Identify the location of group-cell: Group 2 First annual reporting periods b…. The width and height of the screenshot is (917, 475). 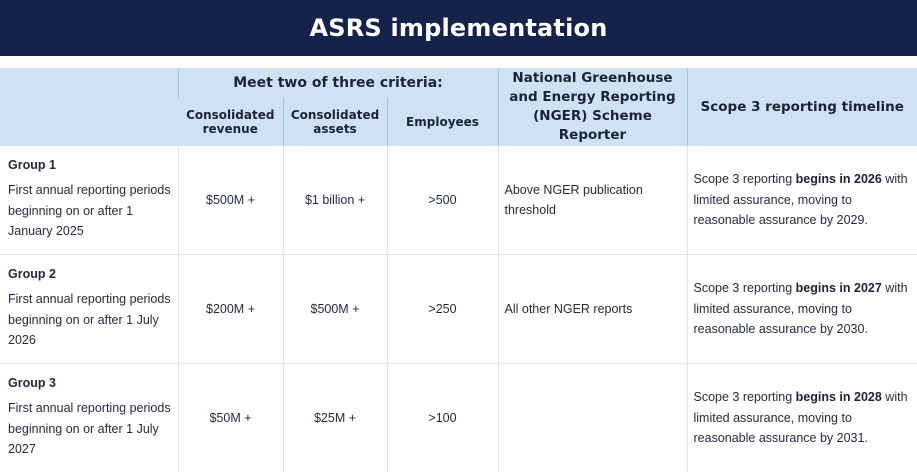
(89, 309).